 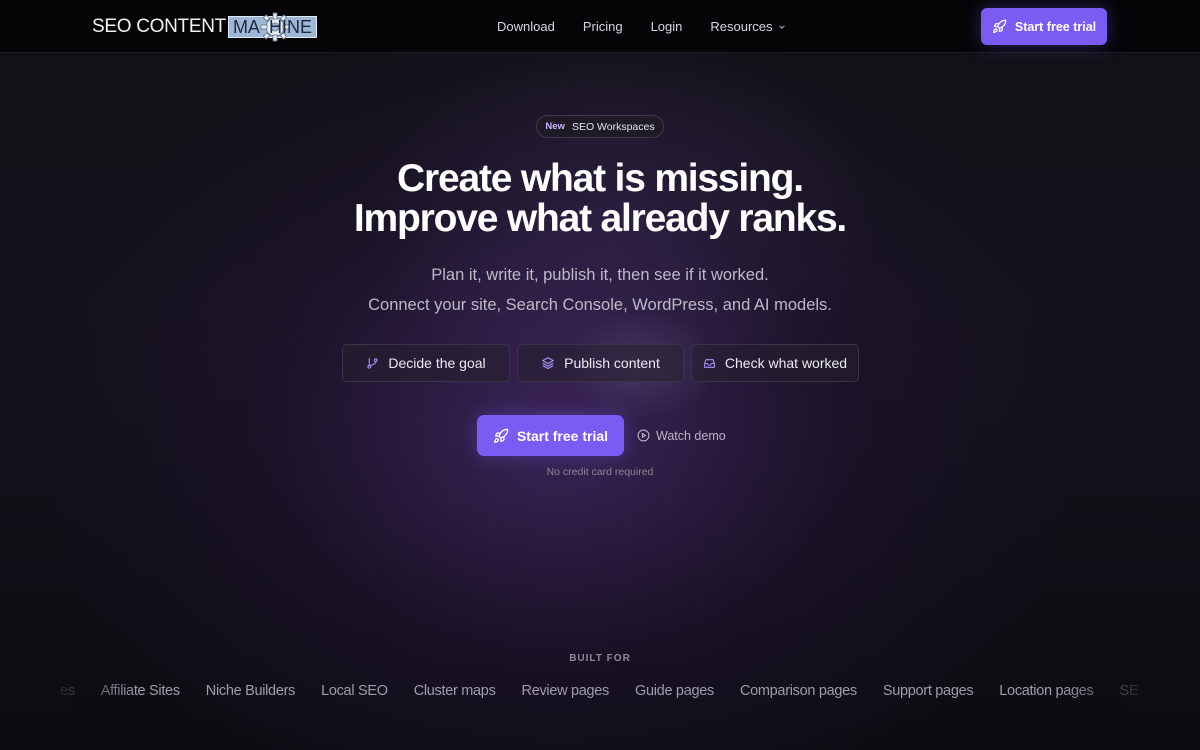 What do you see at coordinates (741, 26) in the screenshot?
I see `nav-resources-label: Resources` at bounding box center [741, 26].